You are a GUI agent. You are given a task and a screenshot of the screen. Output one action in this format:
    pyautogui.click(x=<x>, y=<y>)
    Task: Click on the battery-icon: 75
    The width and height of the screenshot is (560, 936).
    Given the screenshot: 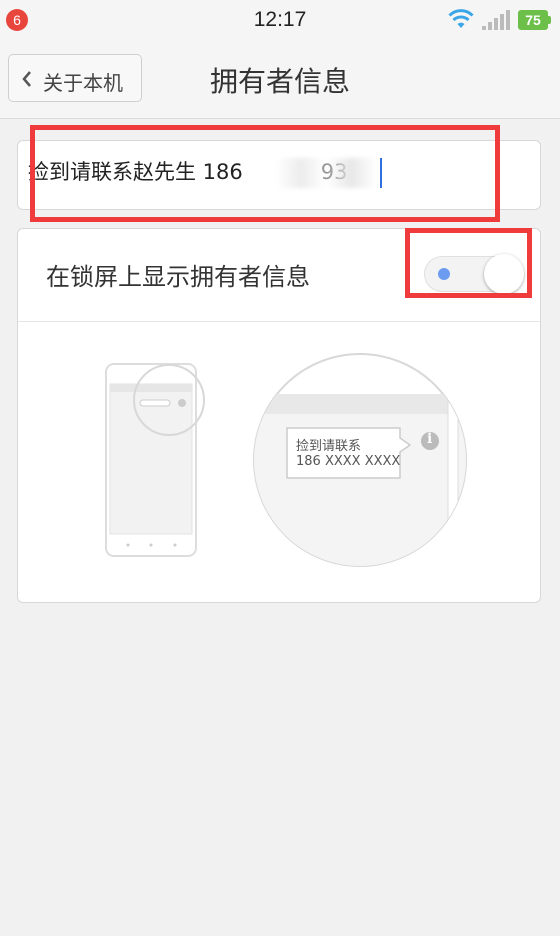 What is the action you would take?
    pyautogui.click(x=535, y=20)
    